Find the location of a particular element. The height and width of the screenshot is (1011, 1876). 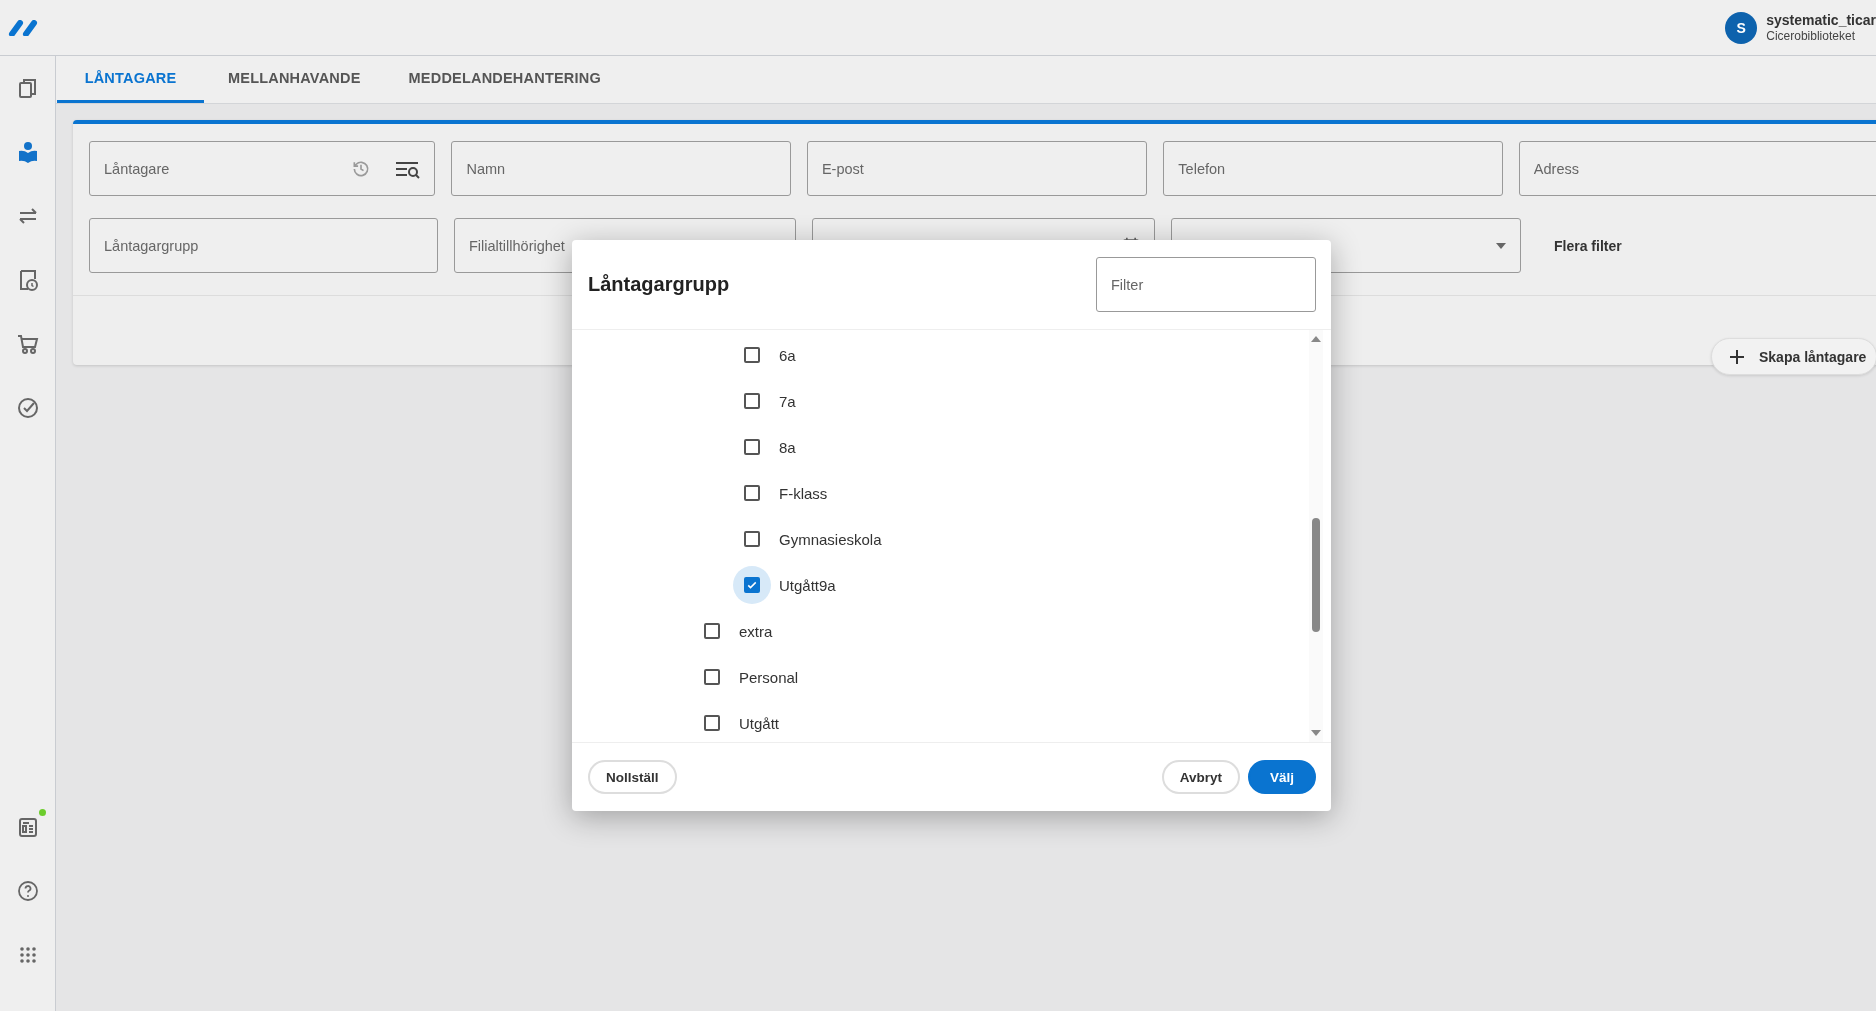

list-item: Personal is located at coordinates (940, 677).